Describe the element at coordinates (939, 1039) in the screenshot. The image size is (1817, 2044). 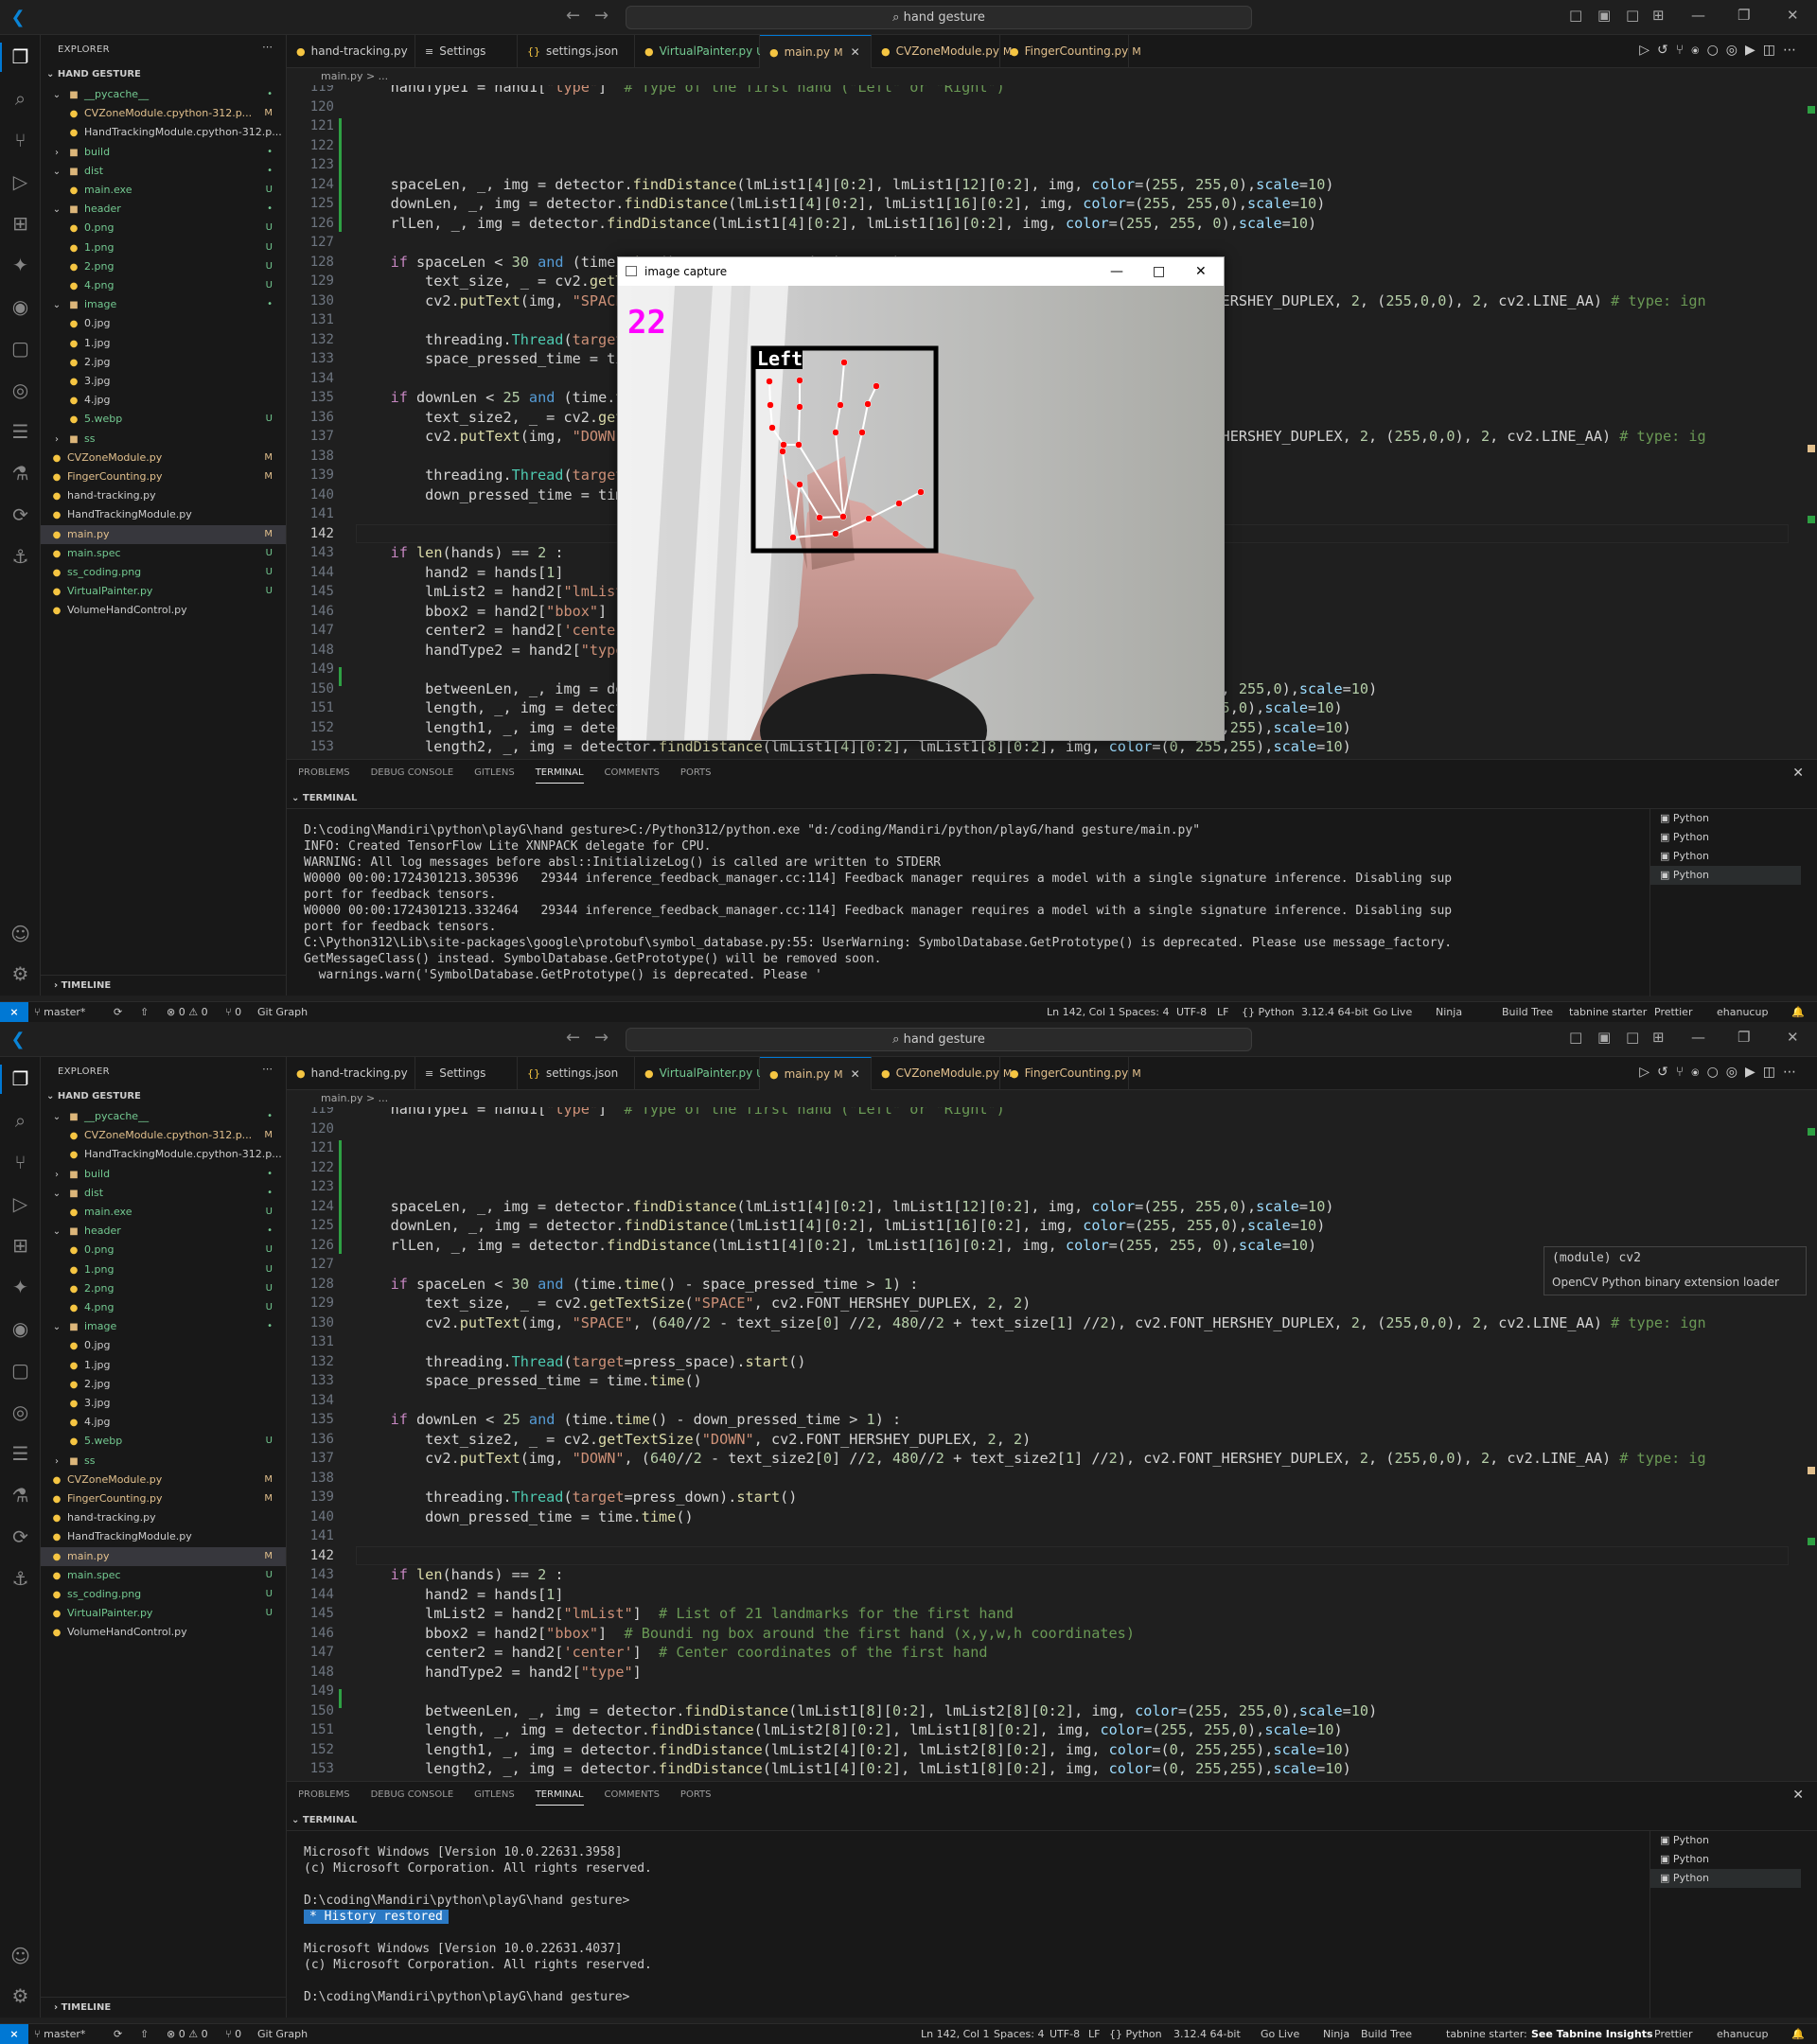
I see `command-center-search: ⌕ hand gesture` at that location.